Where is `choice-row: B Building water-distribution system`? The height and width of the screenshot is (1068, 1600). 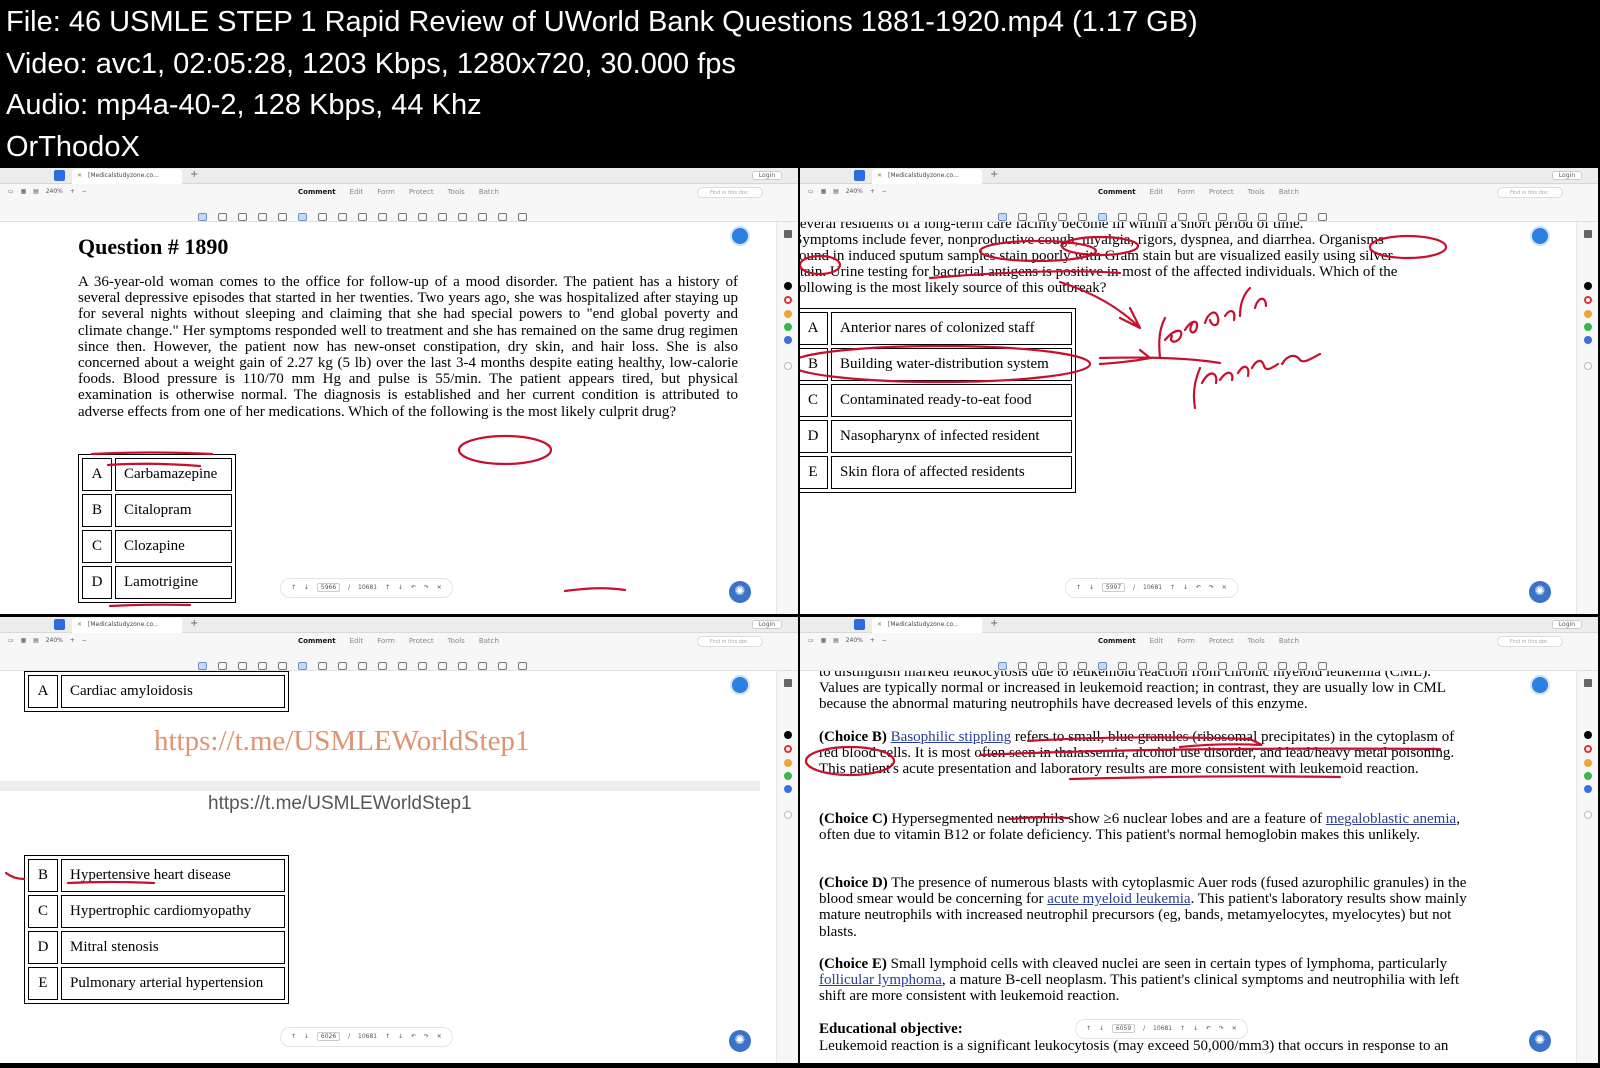 choice-row: B Building water-distribution system is located at coordinates (936, 364).